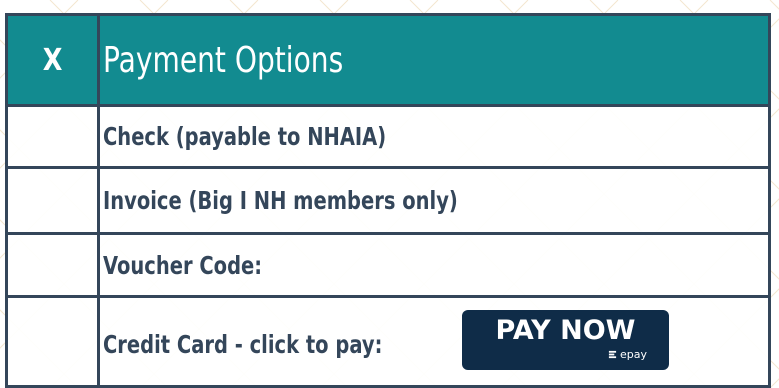 This screenshot has height=388, width=779. What do you see at coordinates (434, 136) in the screenshot?
I see `option-label-cell: Check (payable to NHAIA)` at bounding box center [434, 136].